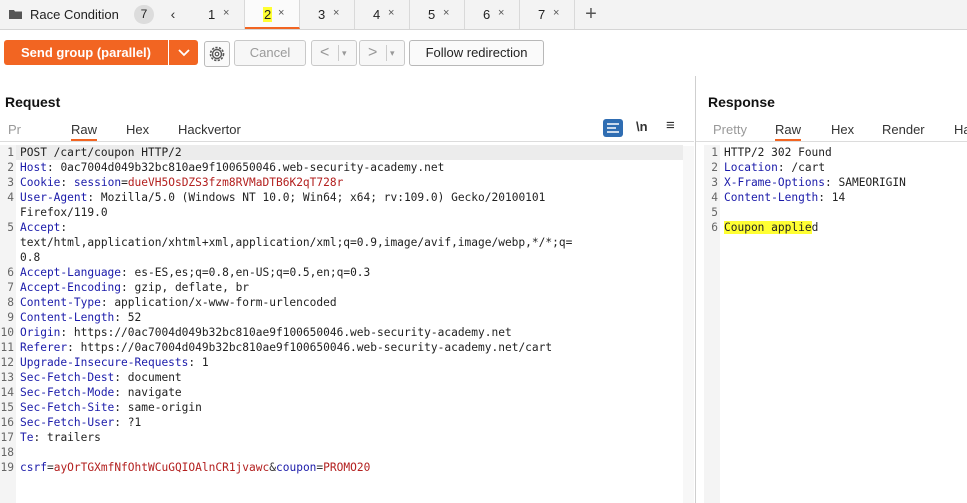 This screenshot has height=503, width=967. What do you see at coordinates (613, 128) in the screenshot?
I see `pretty-print-icon` at bounding box center [613, 128].